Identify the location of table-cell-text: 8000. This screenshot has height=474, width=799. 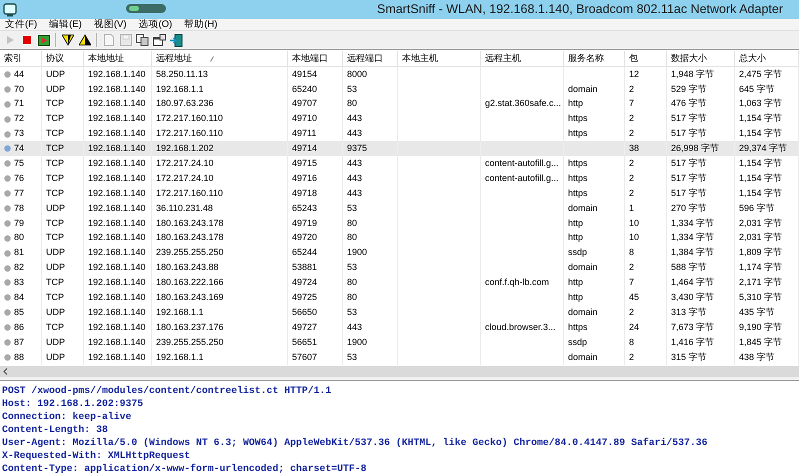
(357, 74).